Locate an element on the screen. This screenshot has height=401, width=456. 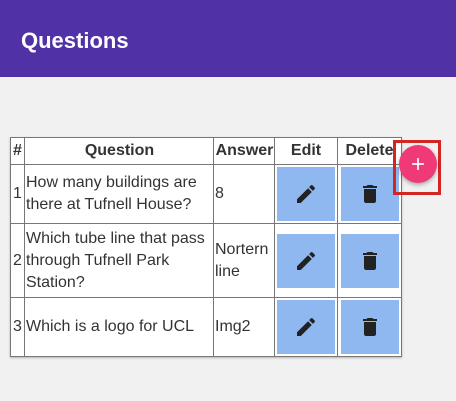
header-num: # is located at coordinates (17, 151).